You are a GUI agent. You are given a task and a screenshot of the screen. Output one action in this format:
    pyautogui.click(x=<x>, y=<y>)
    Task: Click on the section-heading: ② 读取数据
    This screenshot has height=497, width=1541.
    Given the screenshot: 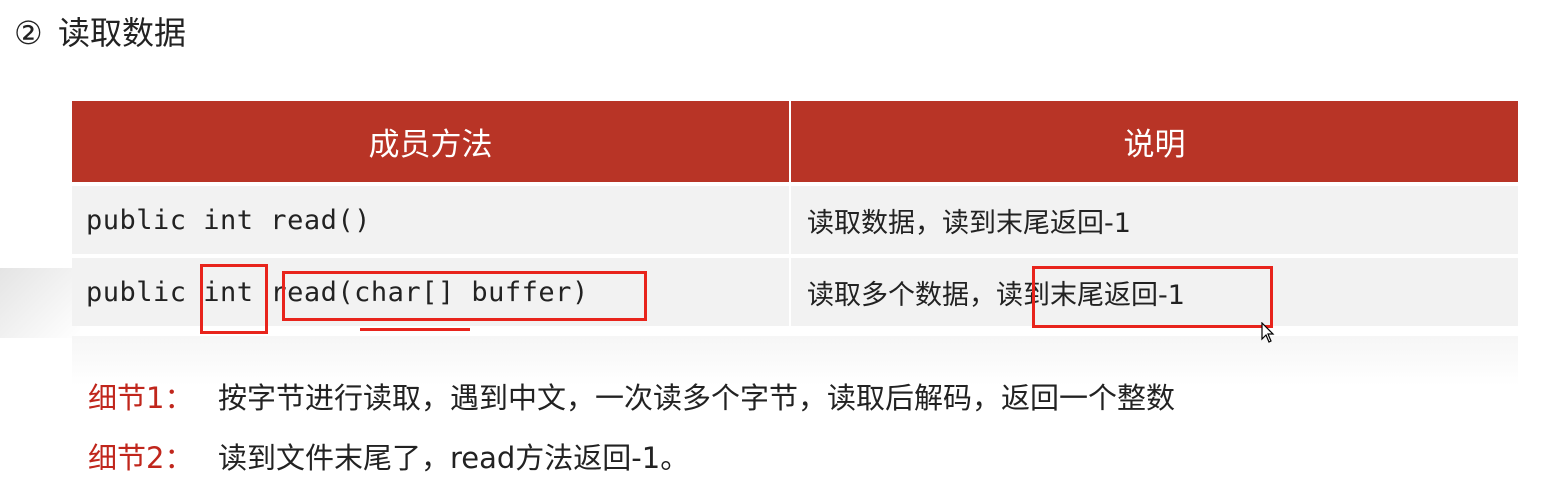 What is the action you would take?
    pyautogui.click(x=100, y=33)
    